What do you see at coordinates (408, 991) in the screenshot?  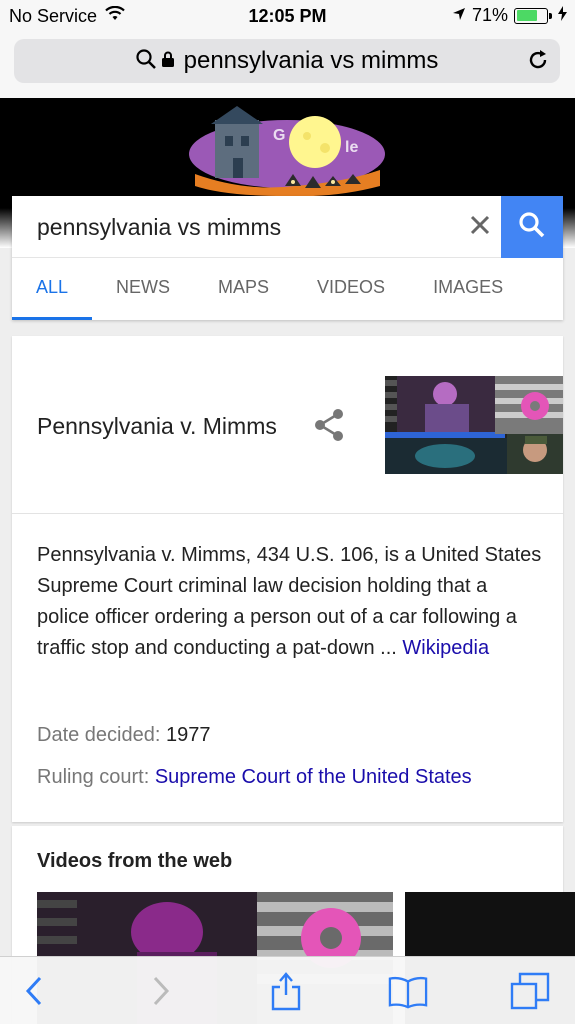 I see `bookmarks-icon` at bounding box center [408, 991].